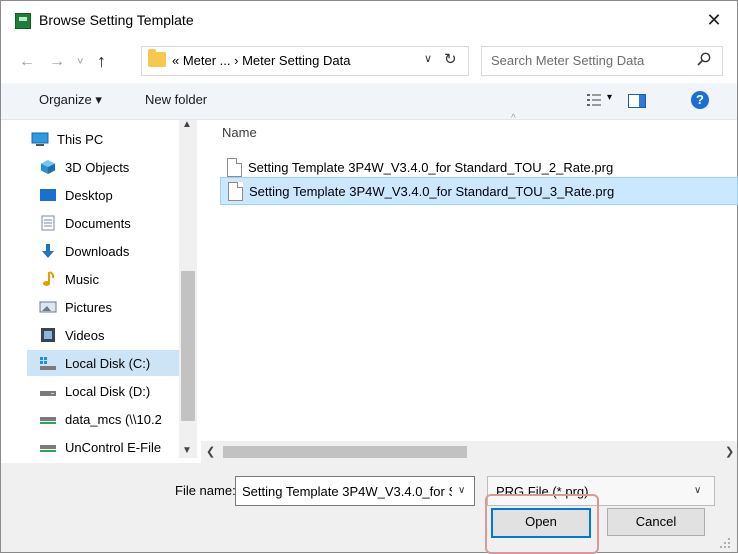 The width and height of the screenshot is (738, 554). What do you see at coordinates (345, 452) in the screenshot?
I see `horizontal-scrollbar-thumb` at bounding box center [345, 452].